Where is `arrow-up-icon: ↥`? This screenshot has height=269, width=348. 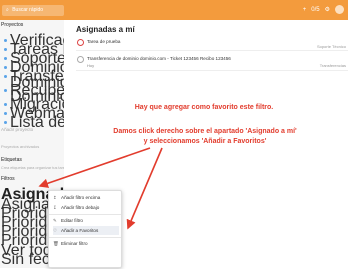 arrow-up-icon: ↥ is located at coordinates (55, 197).